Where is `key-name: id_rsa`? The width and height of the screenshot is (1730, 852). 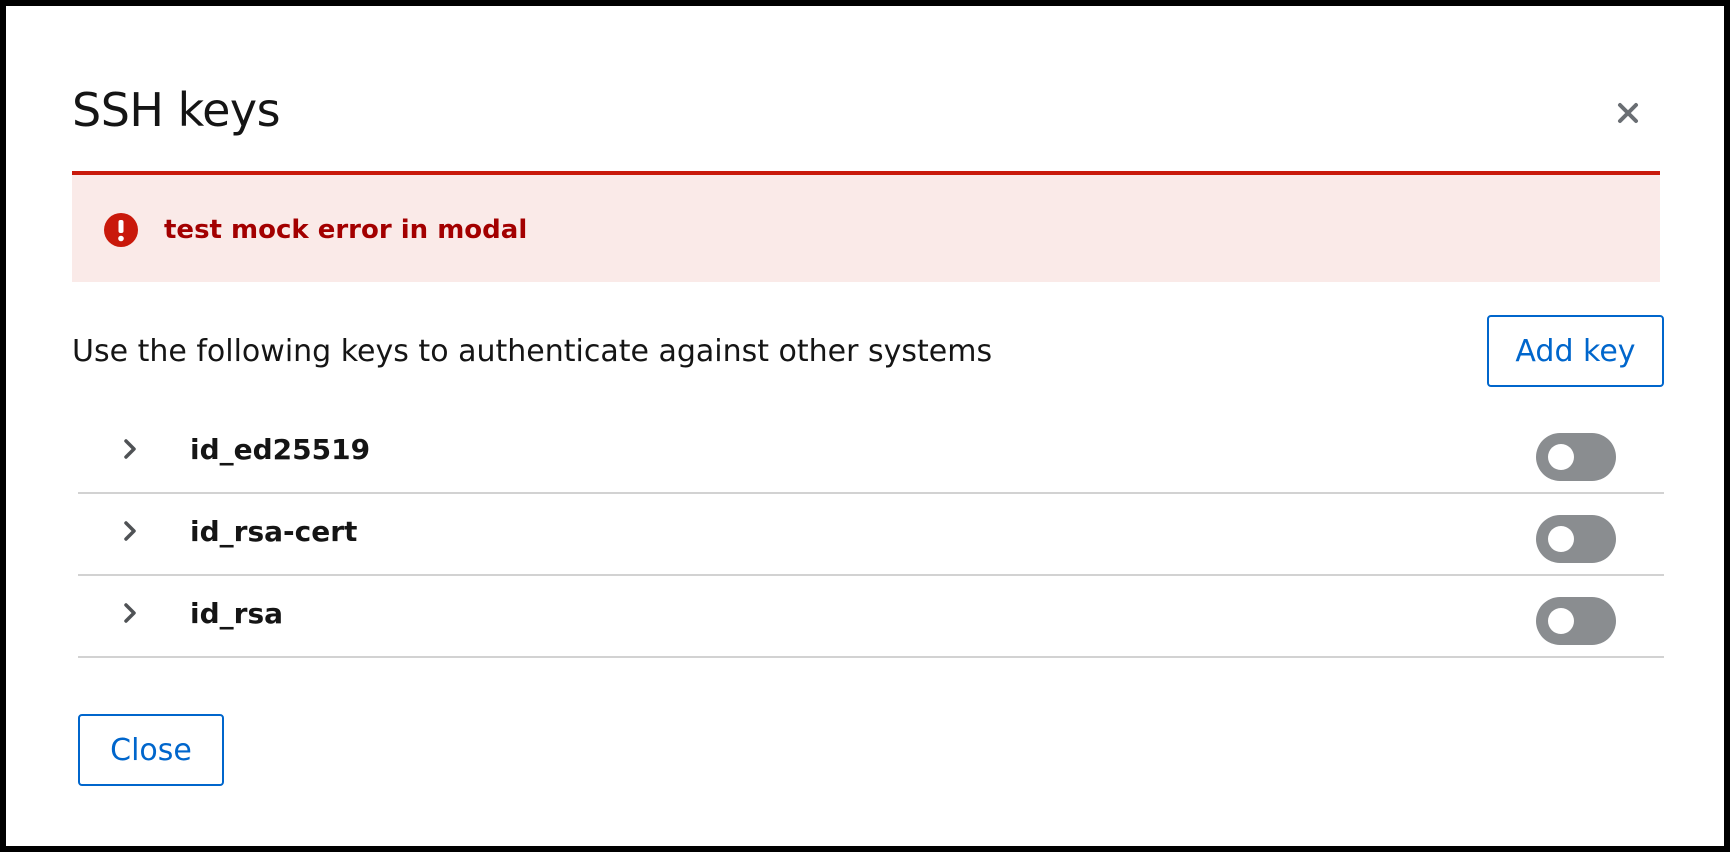 key-name: id_rsa is located at coordinates (237, 613).